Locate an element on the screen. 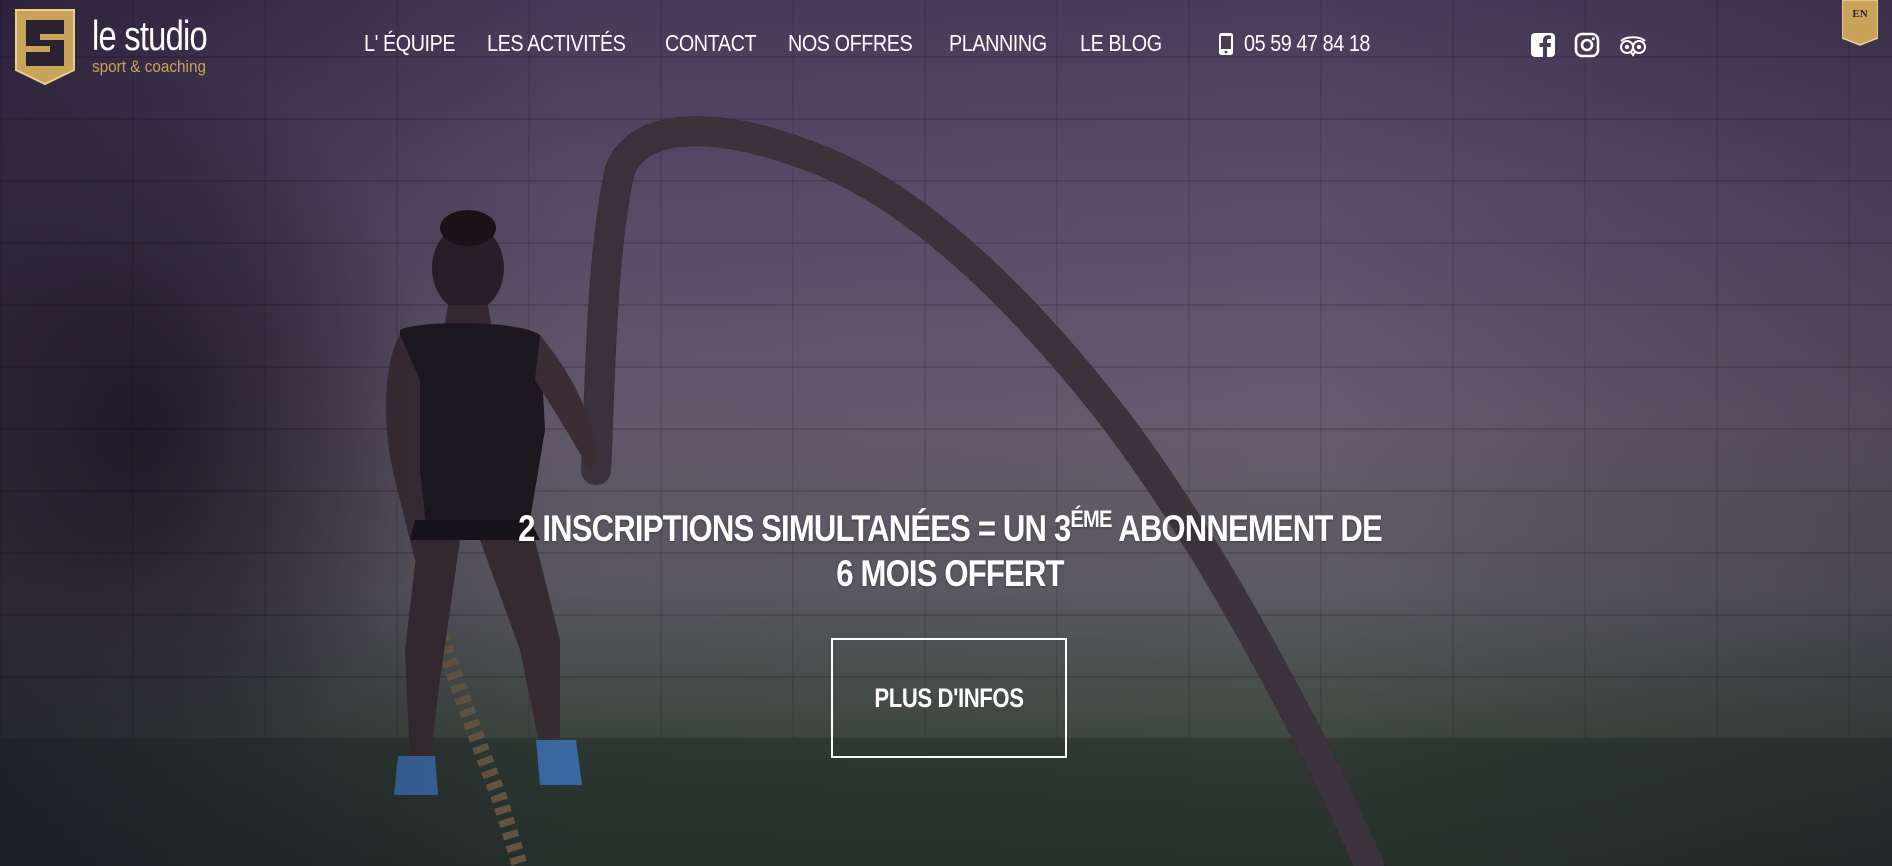 This screenshot has width=1892, height=866. headline-text-start: 2 INSCRIPTIONS SIMULTANÉES = UN 3 is located at coordinates (794, 528).